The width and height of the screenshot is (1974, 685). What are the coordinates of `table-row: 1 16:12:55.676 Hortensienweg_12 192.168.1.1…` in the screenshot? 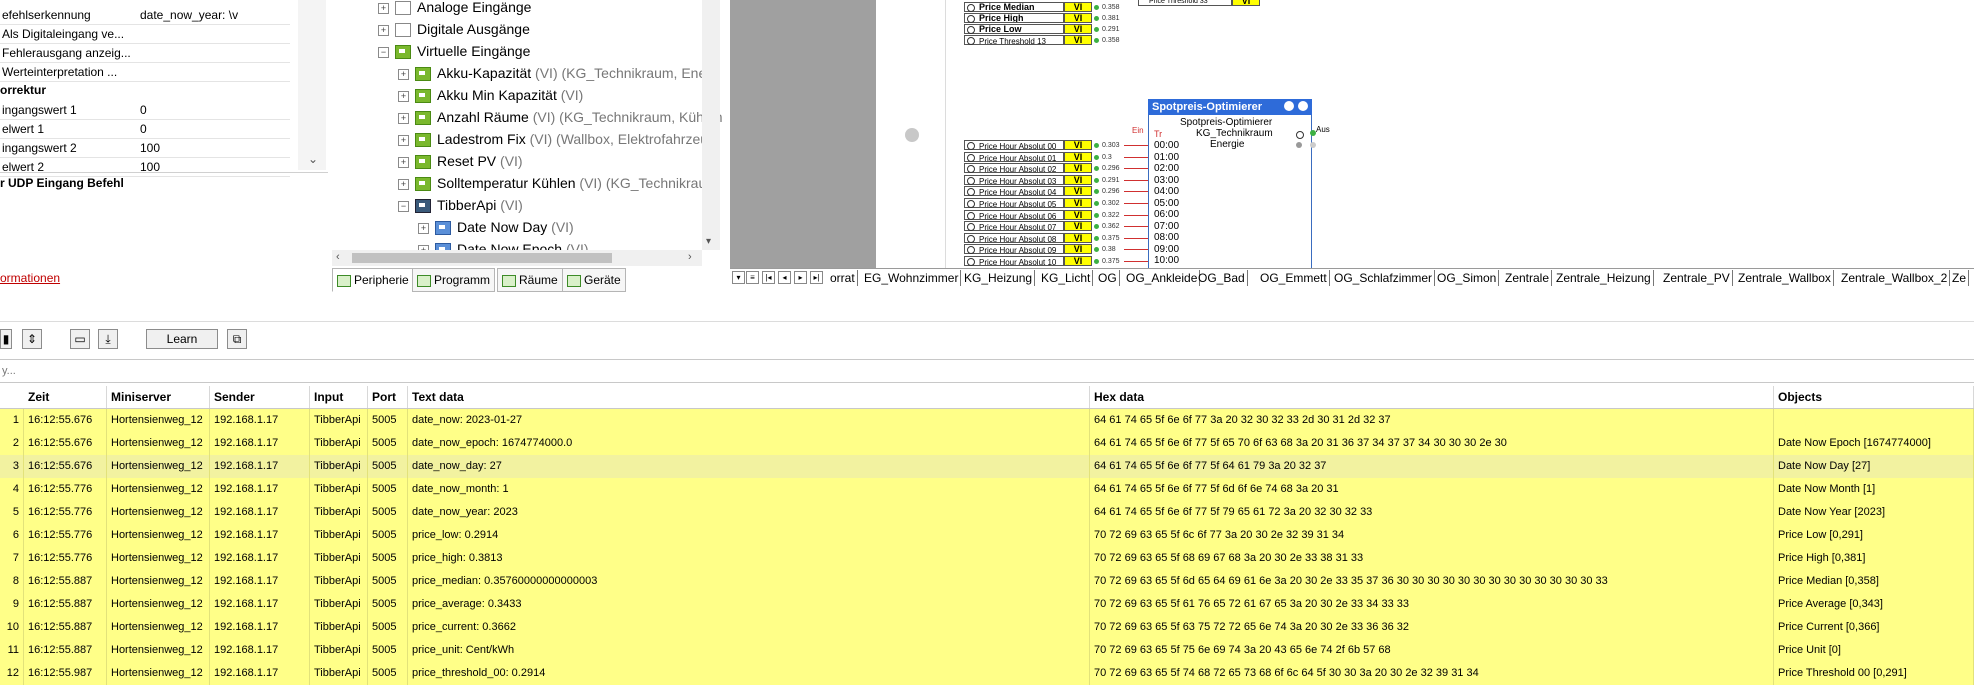 It's located at (987, 420).